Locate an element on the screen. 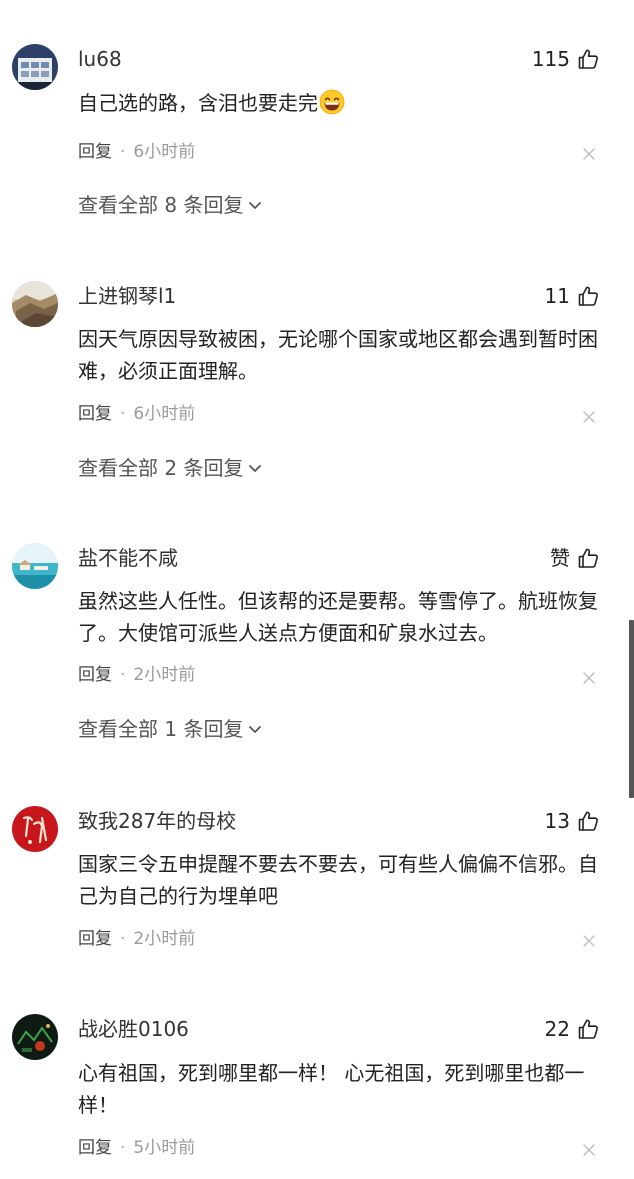  like-count: 13 is located at coordinates (557, 821).